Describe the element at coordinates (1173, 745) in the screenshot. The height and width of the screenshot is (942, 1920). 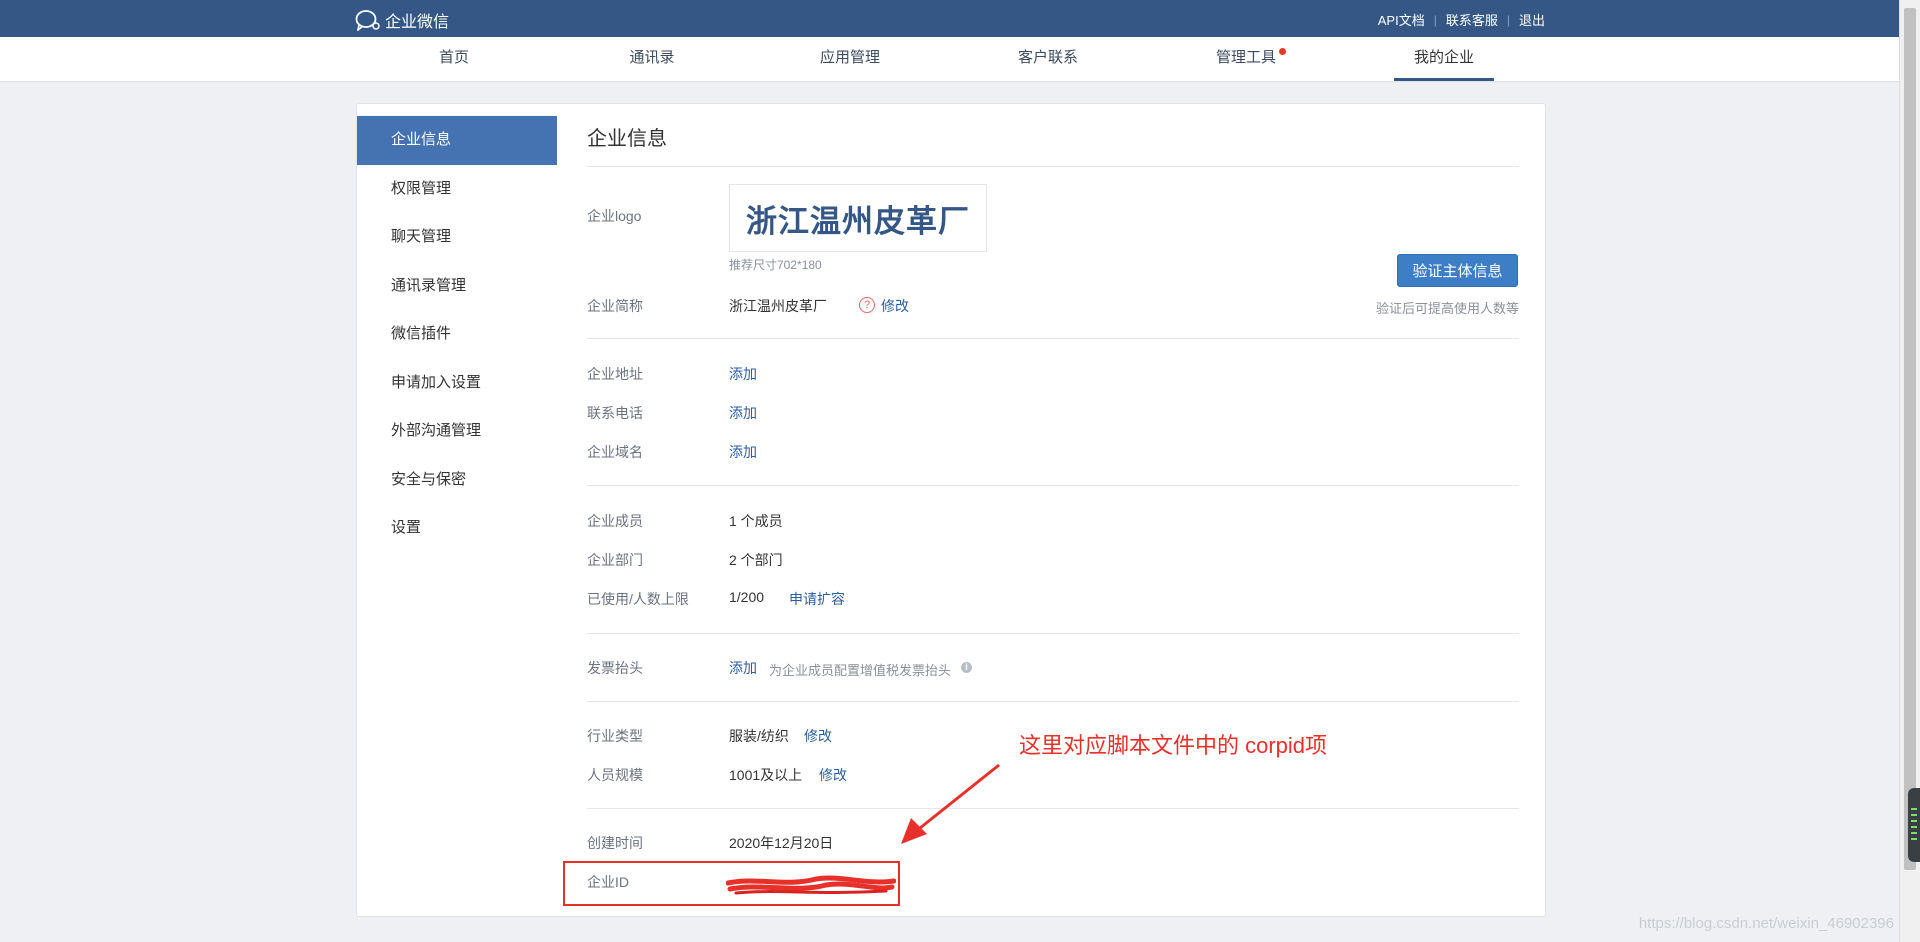
I see `annotation-text: 这里对应脚本文件中的 corpid项` at that location.